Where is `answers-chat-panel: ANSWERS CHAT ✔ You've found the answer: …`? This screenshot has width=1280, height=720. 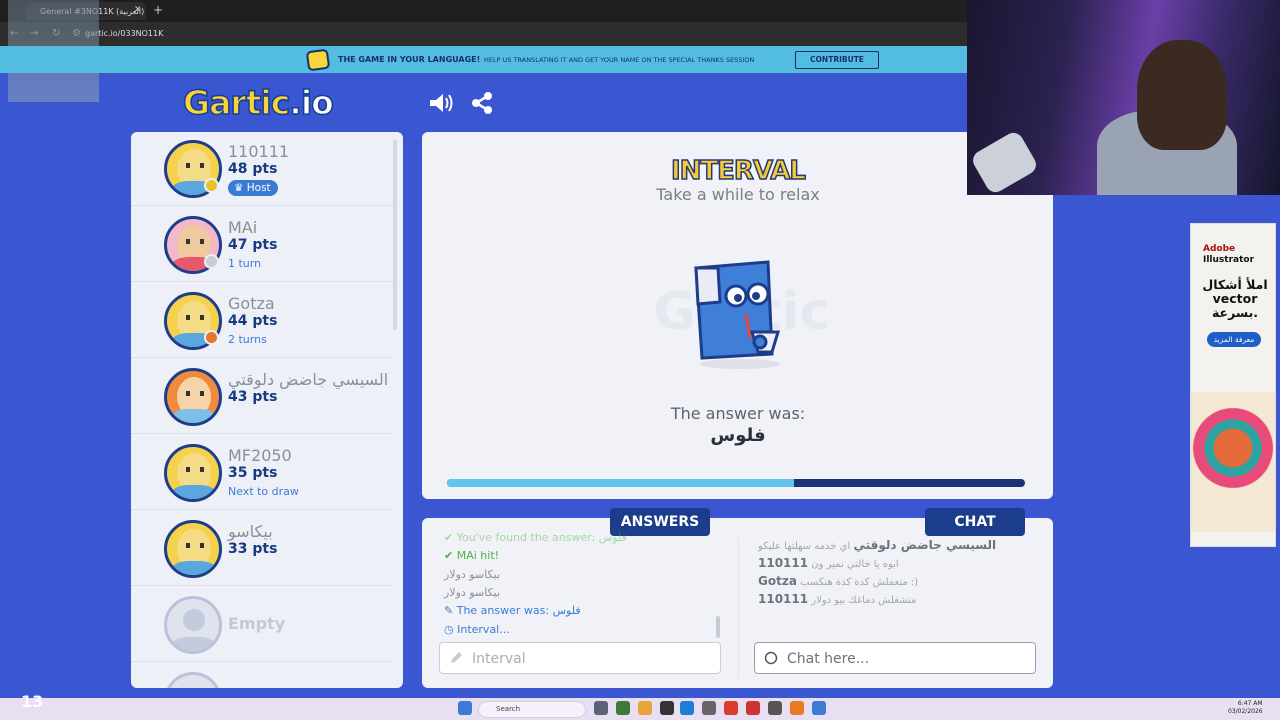
answers-chat-panel: ANSWERS CHAT ✔ You've found the answer: … is located at coordinates (737, 598).